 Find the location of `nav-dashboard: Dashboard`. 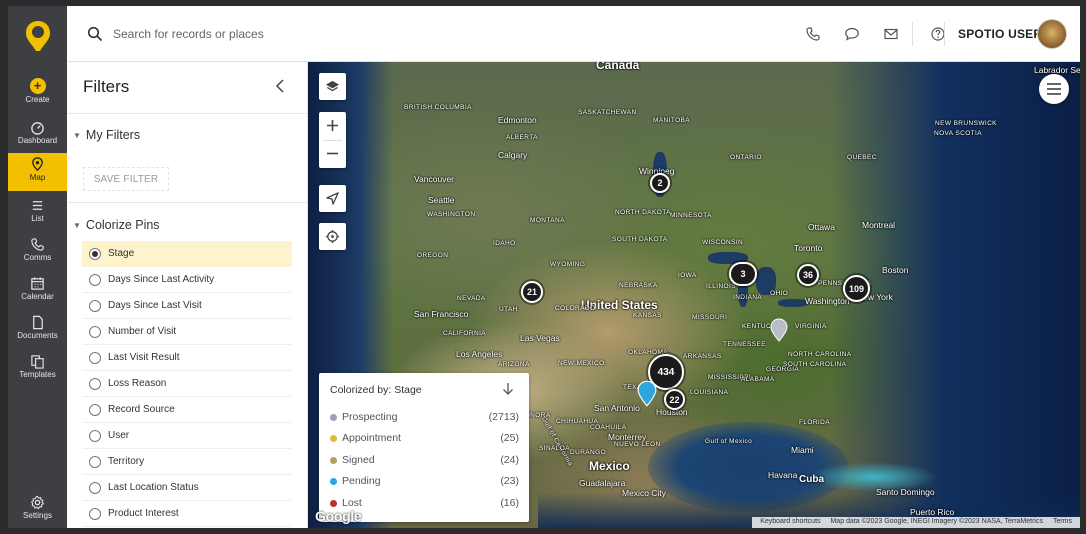

nav-dashboard: Dashboard is located at coordinates (37, 135).